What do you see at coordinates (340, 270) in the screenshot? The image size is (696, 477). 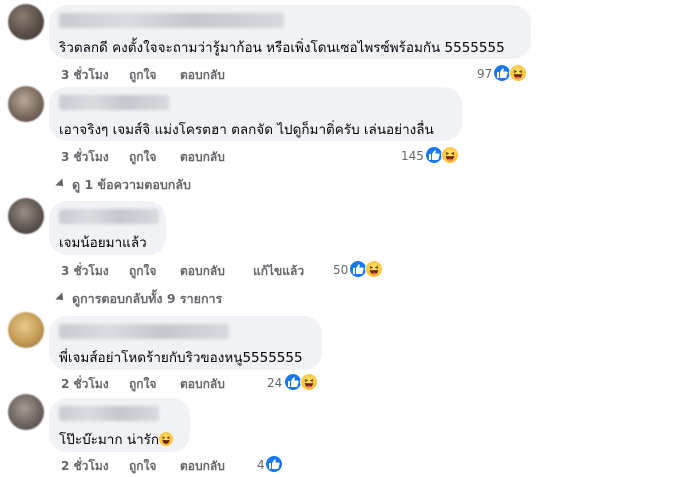 I see `reaction-count: 50` at bounding box center [340, 270].